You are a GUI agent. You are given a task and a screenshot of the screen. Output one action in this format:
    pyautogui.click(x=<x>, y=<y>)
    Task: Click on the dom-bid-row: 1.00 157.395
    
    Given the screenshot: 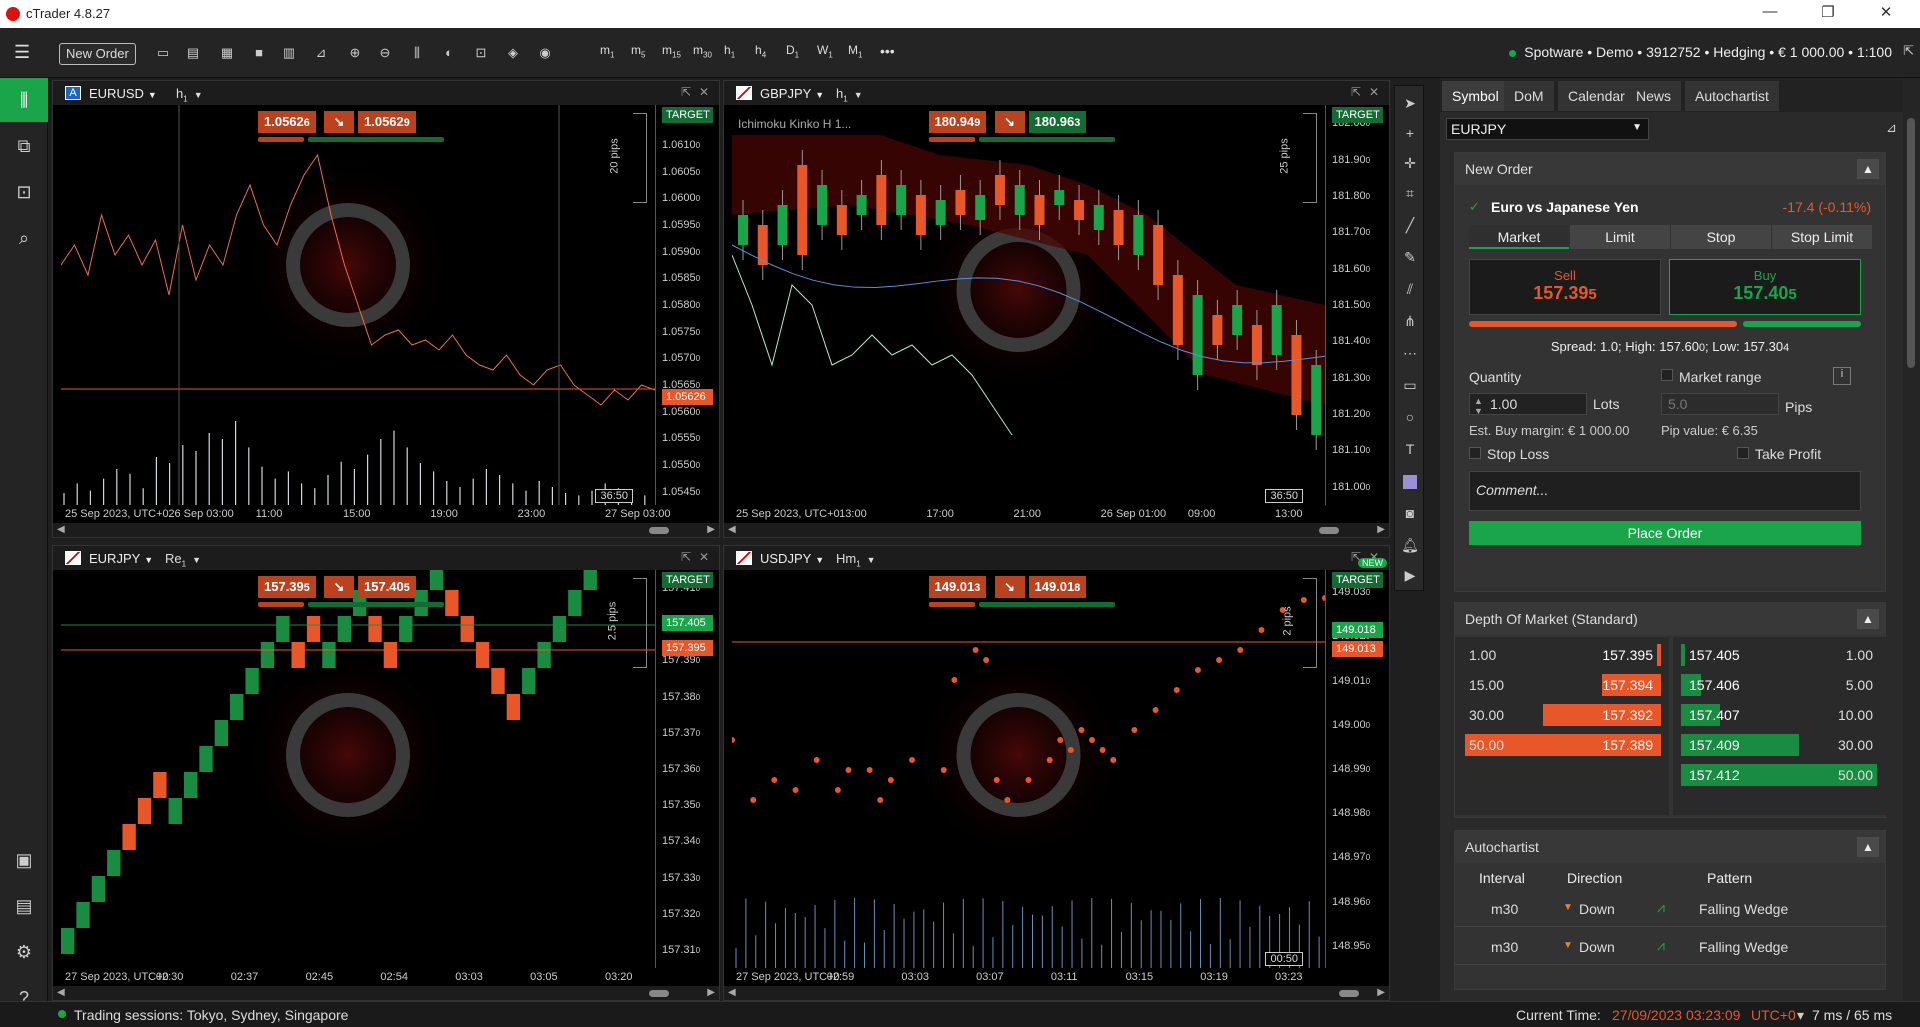 What is the action you would take?
    pyautogui.click(x=1561, y=655)
    